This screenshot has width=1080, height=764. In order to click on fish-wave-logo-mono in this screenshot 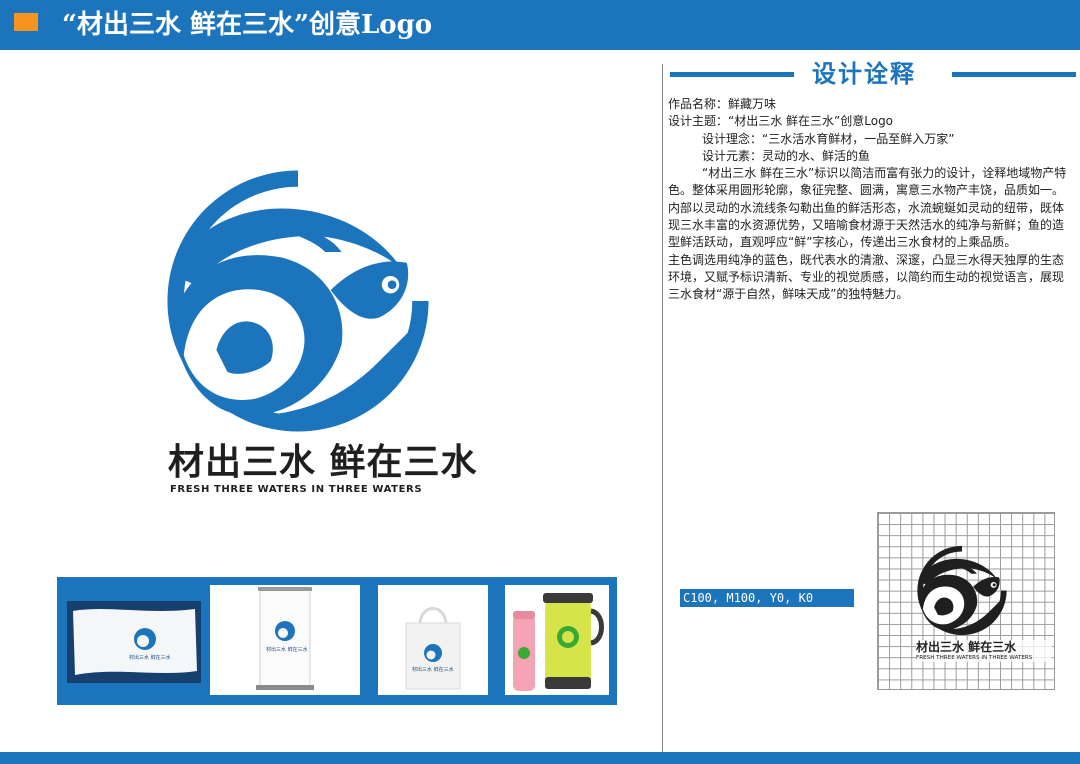, I will do `click(962, 590)`.